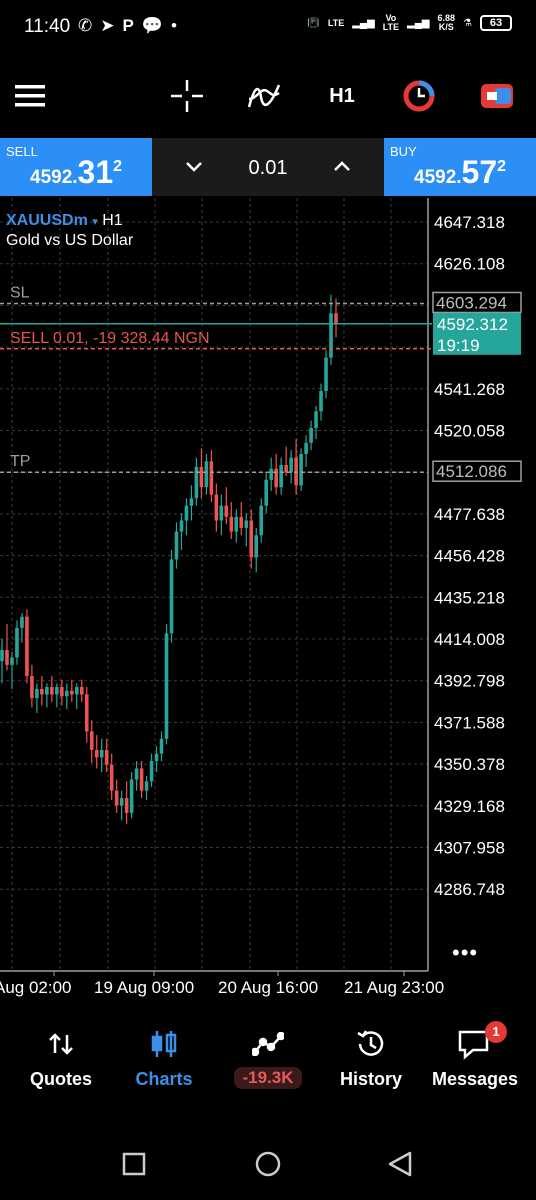 Image resolution: width=536 pixels, height=1200 pixels. Describe the element at coordinates (268, 167) in the screenshot. I see `lot-selector: 0.01` at that location.